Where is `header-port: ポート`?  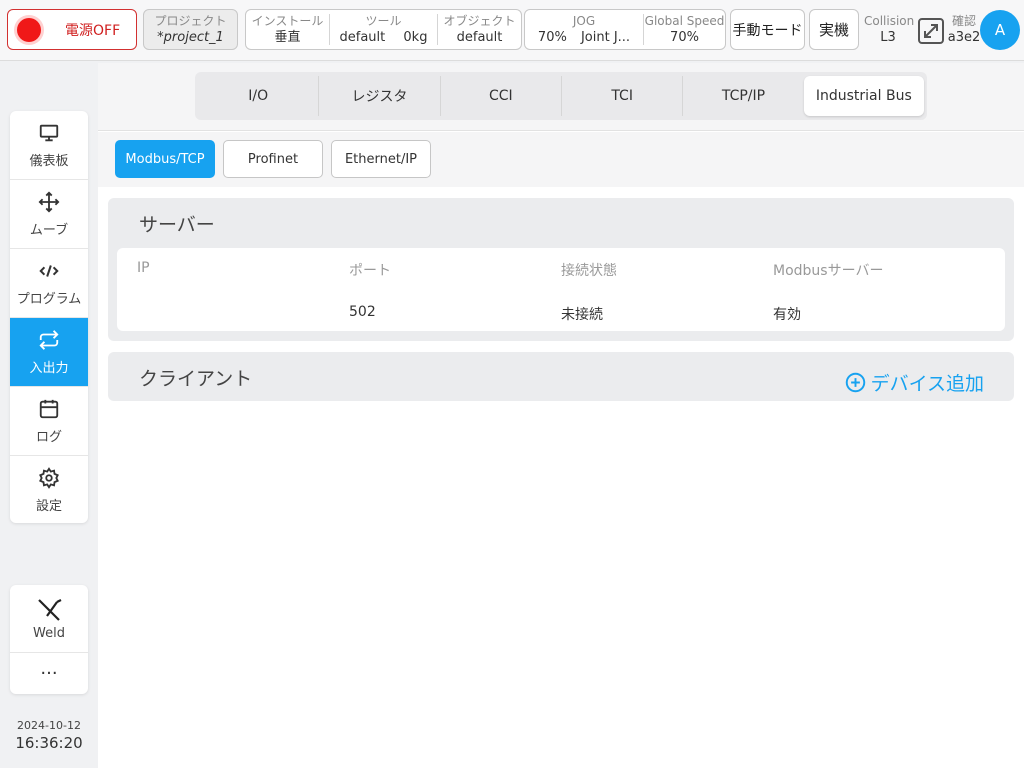
header-port: ポート is located at coordinates (370, 271).